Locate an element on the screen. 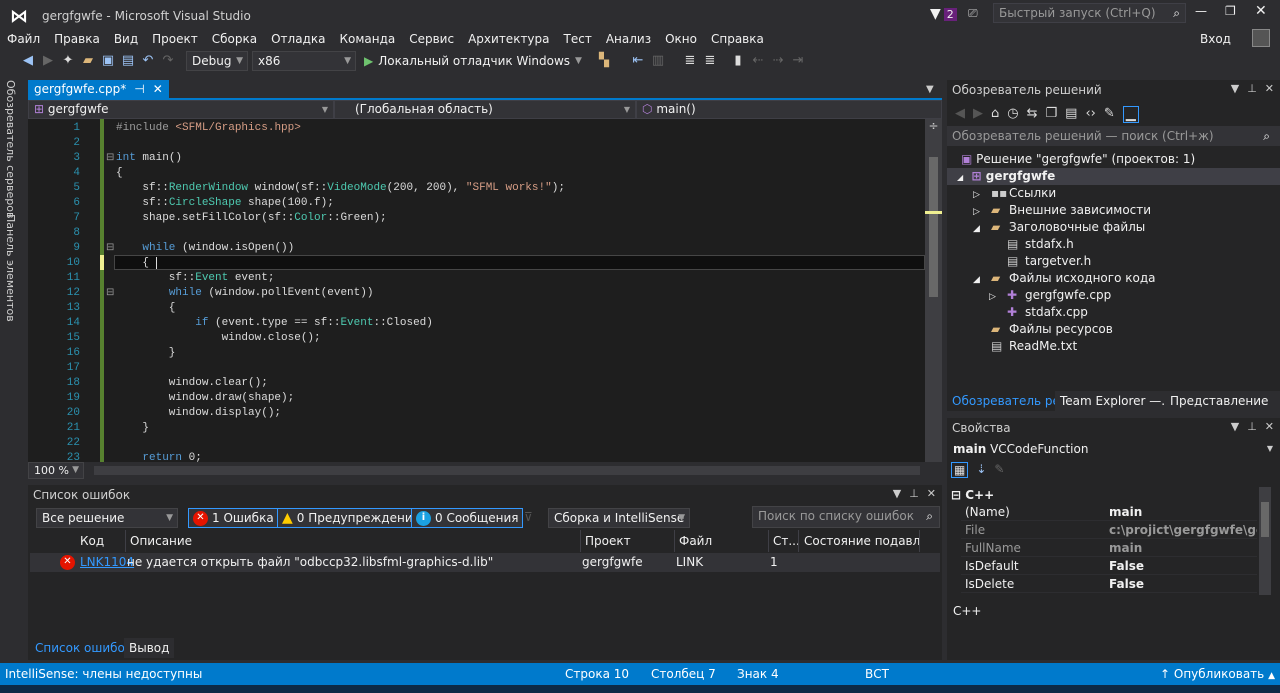 Image resolution: width=1280 pixels, height=693 pixels. clear-bookmarks-icon: ⇥ is located at coordinates (798, 61).